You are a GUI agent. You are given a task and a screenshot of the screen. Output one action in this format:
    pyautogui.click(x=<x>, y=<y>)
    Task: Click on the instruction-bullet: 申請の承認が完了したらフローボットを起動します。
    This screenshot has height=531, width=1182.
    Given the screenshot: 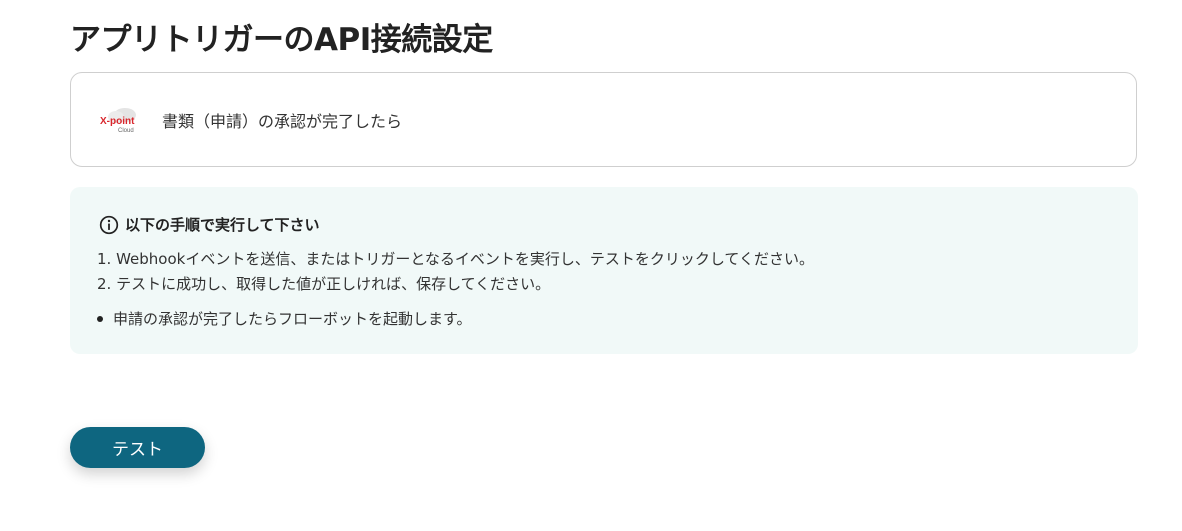 What is the action you would take?
    pyautogui.click(x=284, y=318)
    